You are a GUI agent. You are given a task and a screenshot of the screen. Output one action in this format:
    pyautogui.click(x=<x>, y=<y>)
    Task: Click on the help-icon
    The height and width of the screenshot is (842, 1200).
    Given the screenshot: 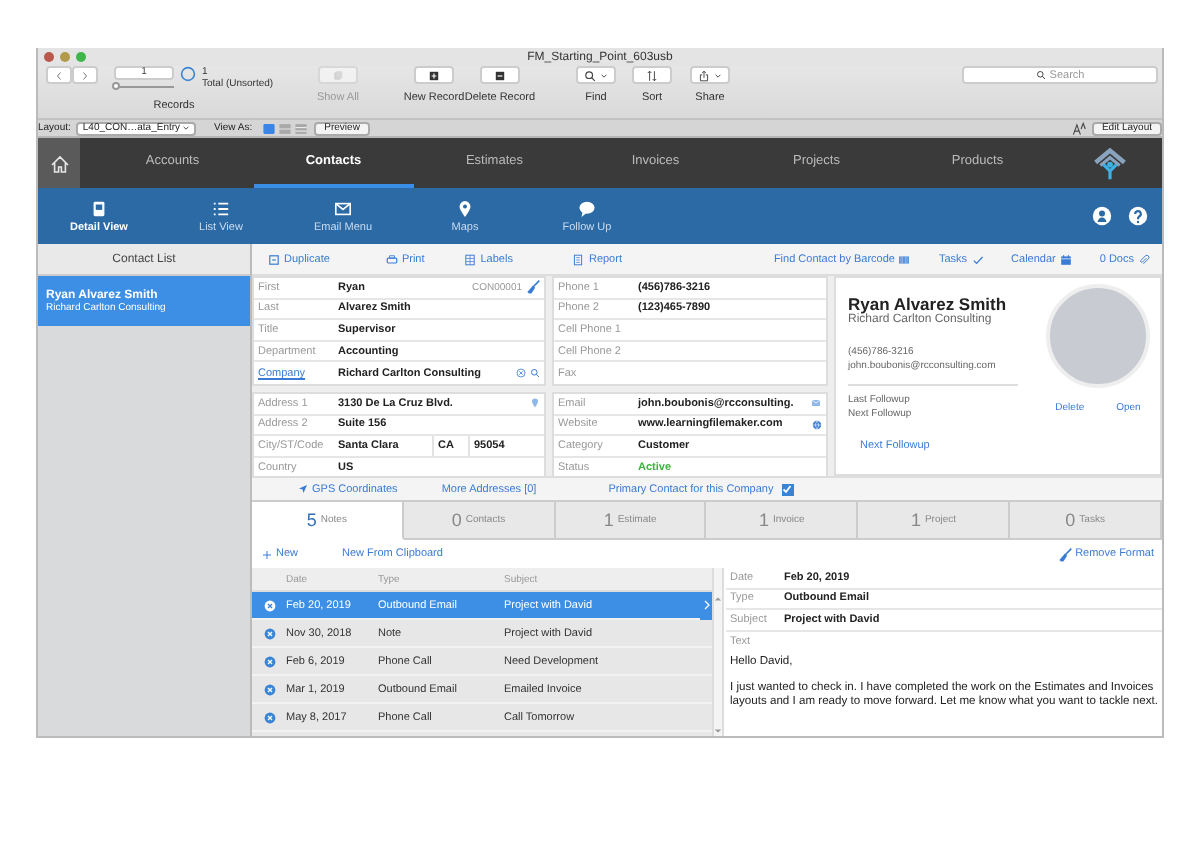 What is the action you would take?
    pyautogui.click(x=1138, y=216)
    